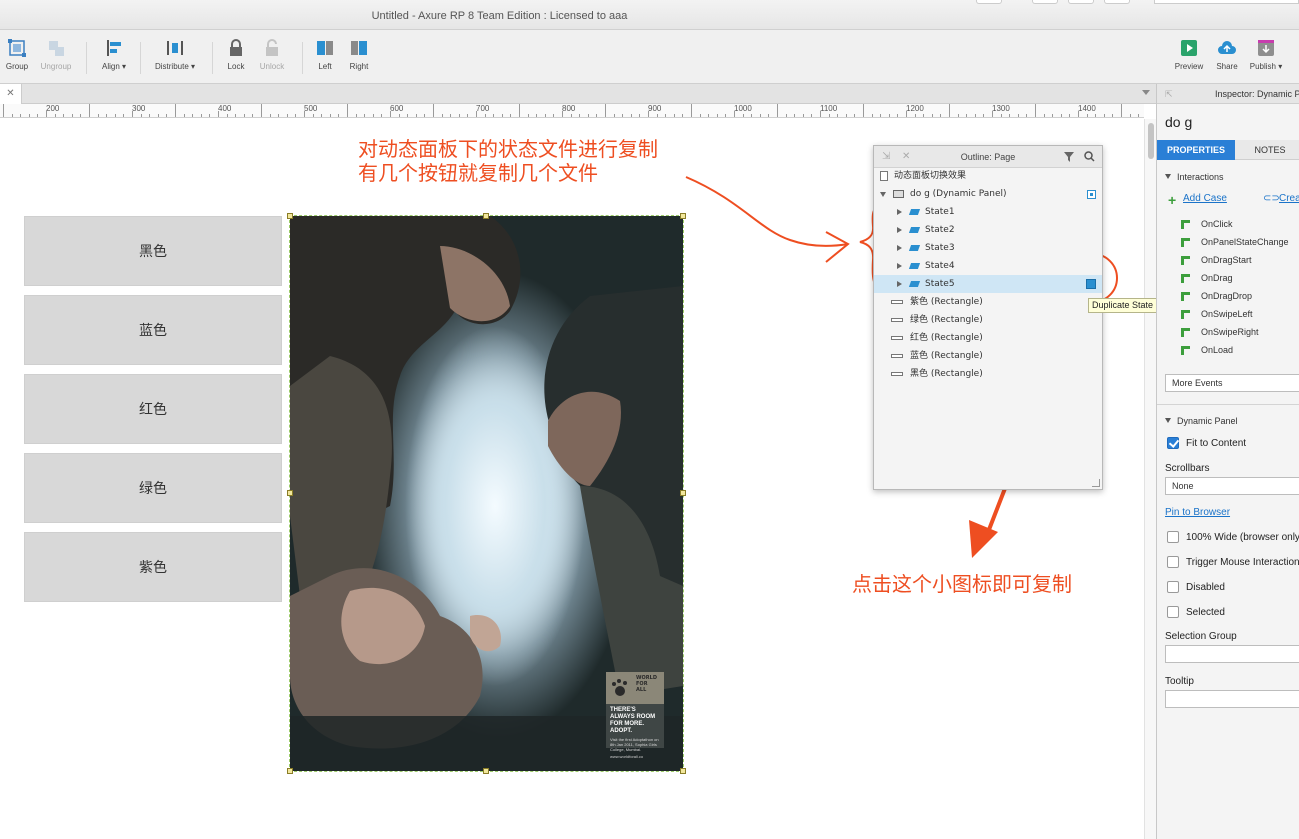 The width and height of the screenshot is (1299, 839). Describe the element at coordinates (1228, 94) in the screenshot. I see `inspector-header: ⇱ Inspector: Dynamic Panel` at that location.